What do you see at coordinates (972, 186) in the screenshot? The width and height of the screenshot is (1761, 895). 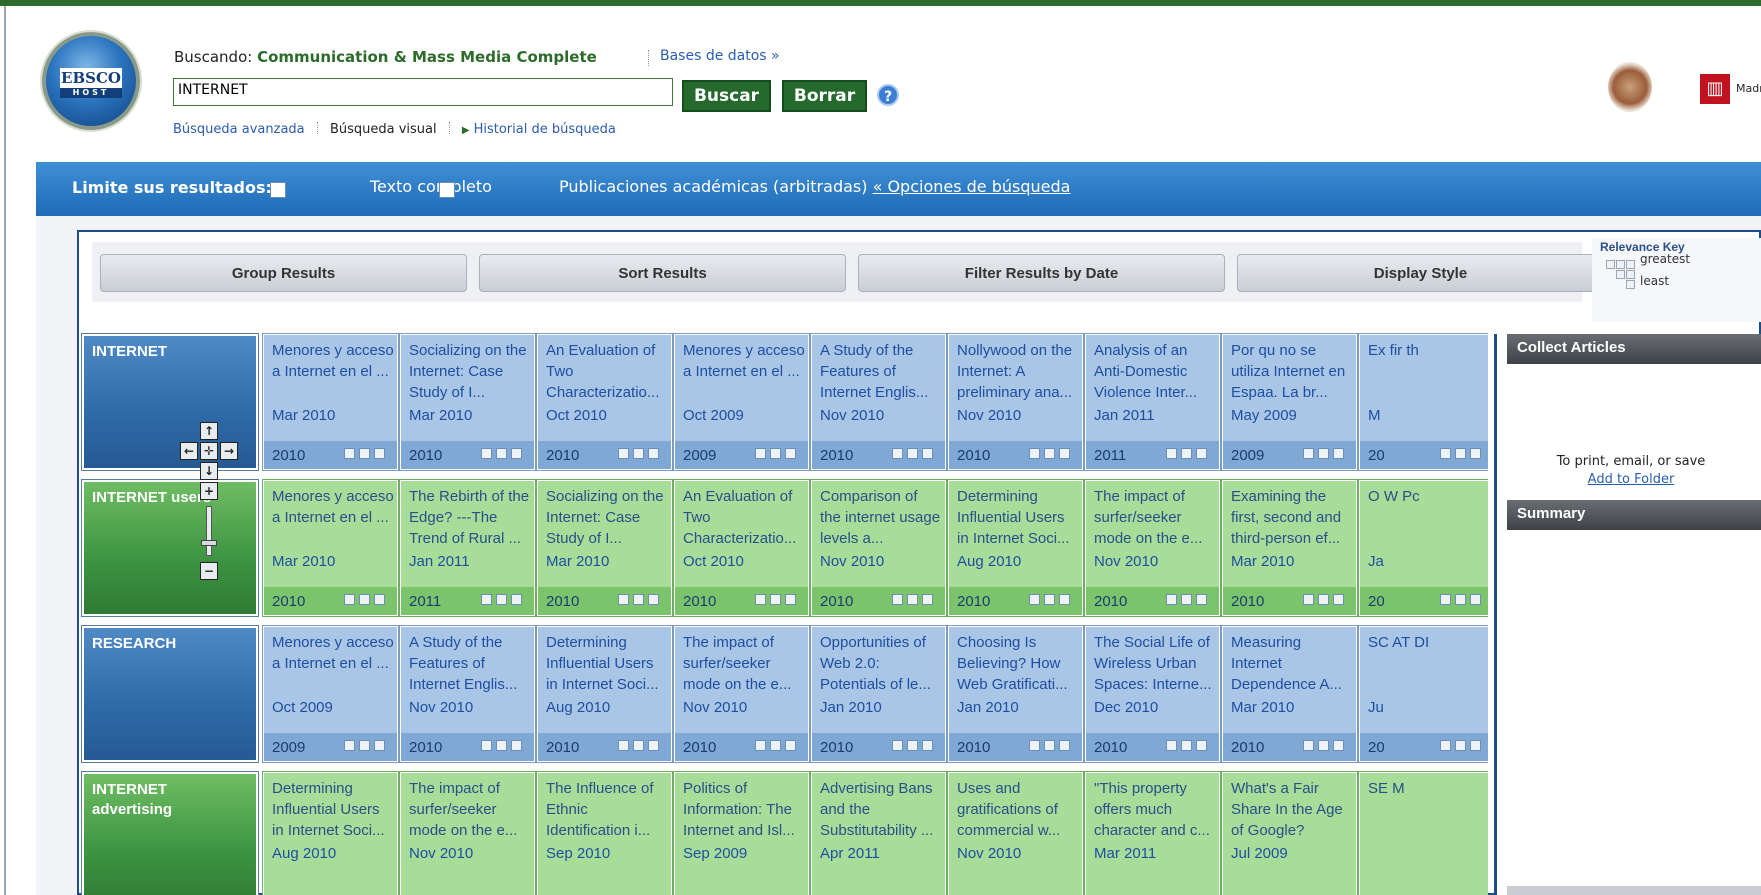 I see `search-options-link: « Opciones de búsqueda` at bounding box center [972, 186].